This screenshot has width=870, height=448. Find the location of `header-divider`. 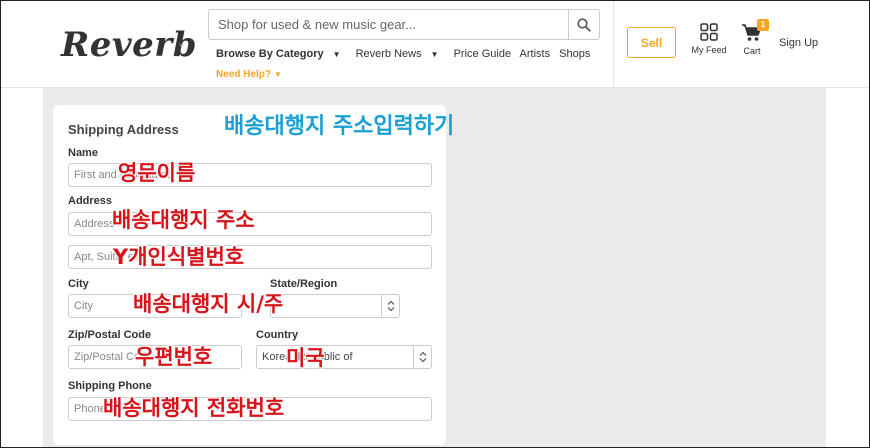

header-divider is located at coordinates (613, 44).